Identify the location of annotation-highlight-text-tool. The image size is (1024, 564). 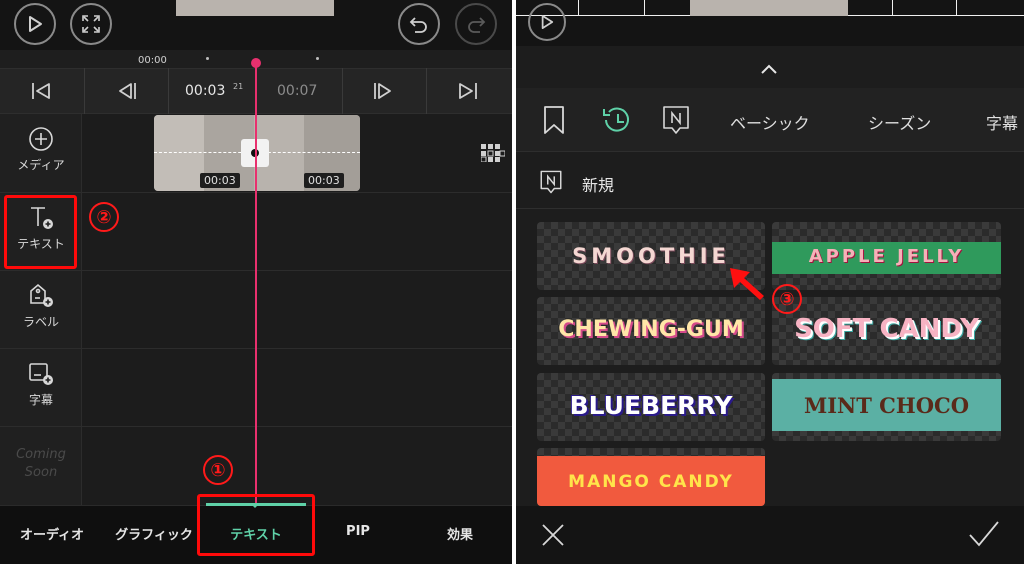
(40, 232).